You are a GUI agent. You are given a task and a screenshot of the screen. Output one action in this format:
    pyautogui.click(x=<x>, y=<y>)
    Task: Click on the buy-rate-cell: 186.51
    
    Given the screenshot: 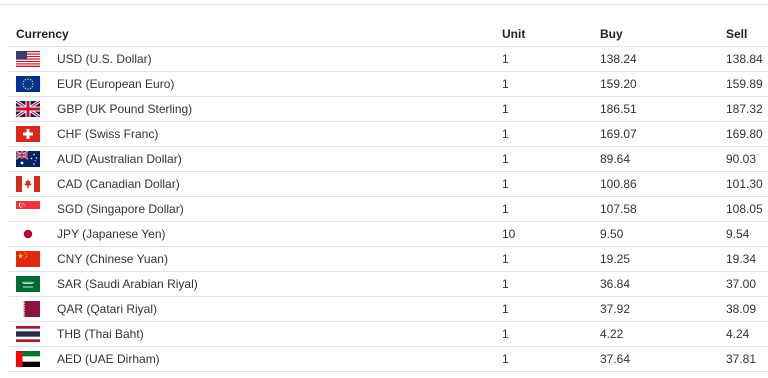 What is the action you would take?
    pyautogui.click(x=663, y=109)
    